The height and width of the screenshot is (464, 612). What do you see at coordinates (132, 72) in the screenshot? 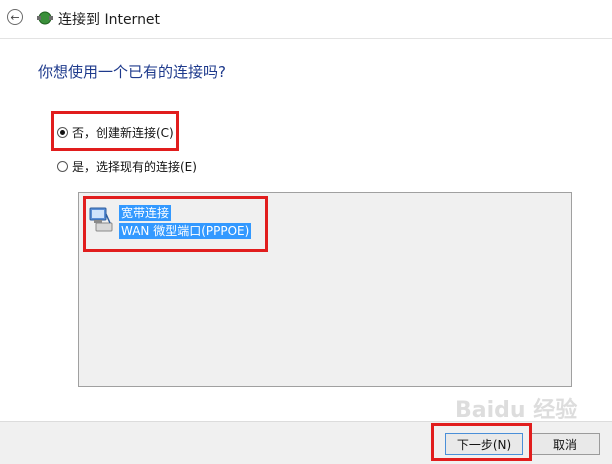
I see `page-heading: 你想使用一个已有的连接吗?` at bounding box center [132, 72].